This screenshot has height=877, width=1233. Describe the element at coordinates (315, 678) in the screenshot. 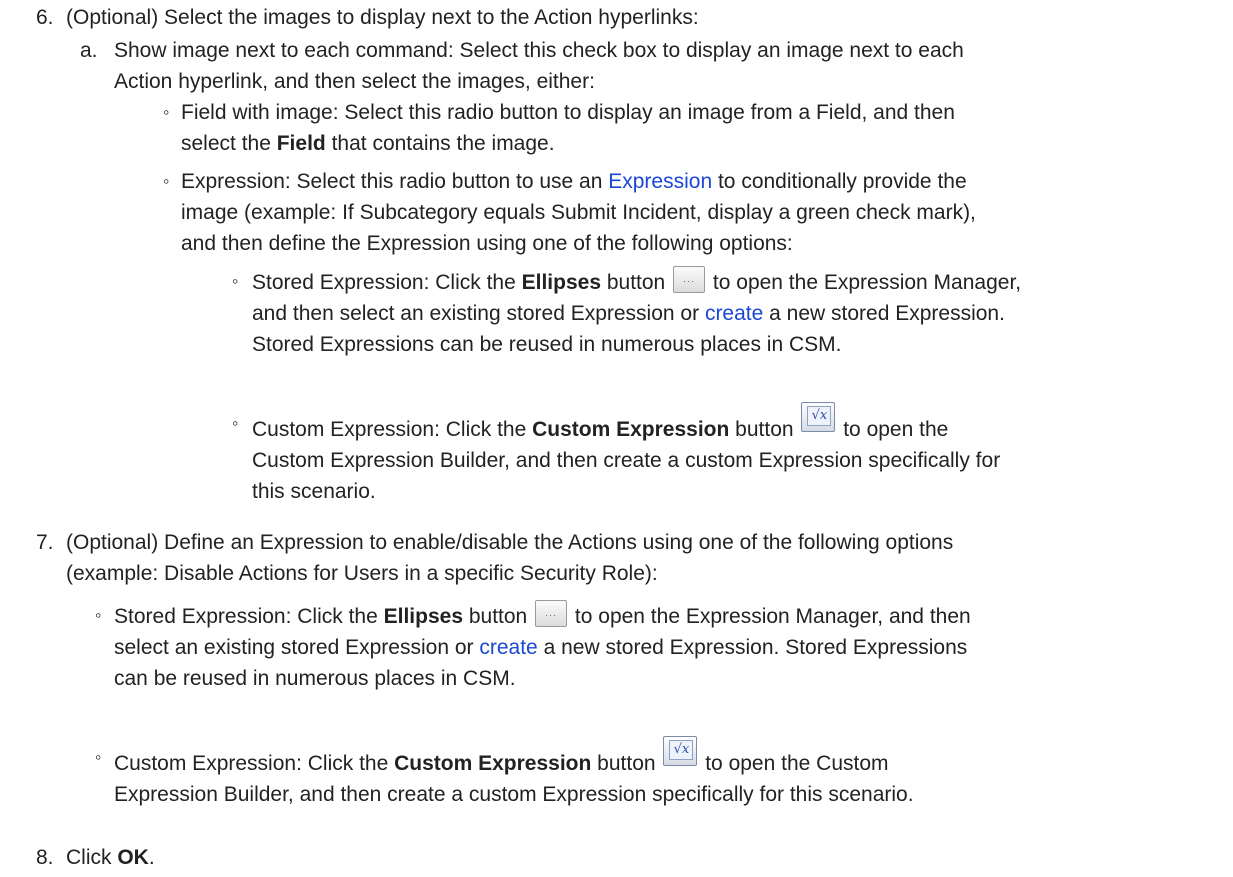

I see `suboption-text-line: can be reused in numerous places in CSM.` at that location.